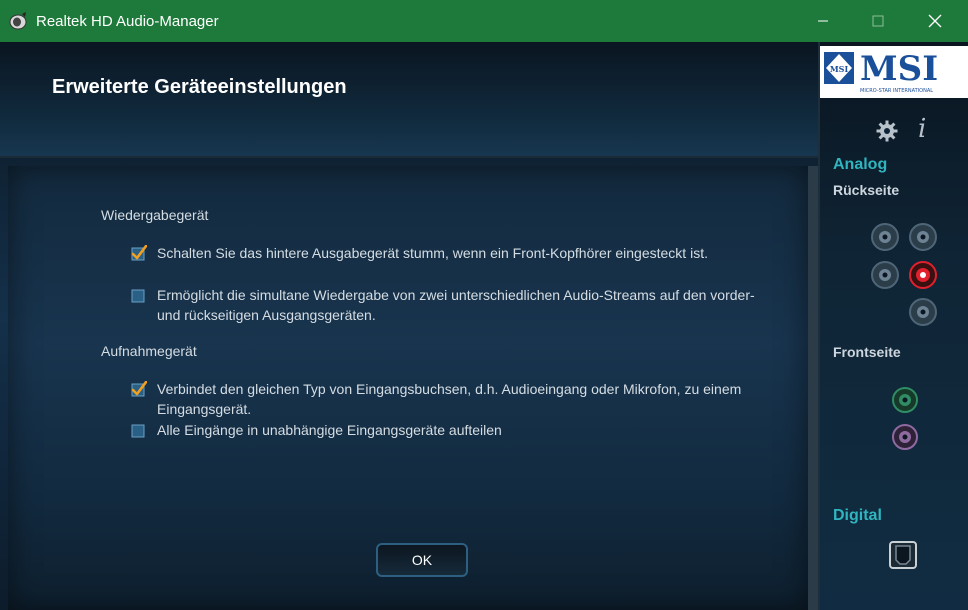 The width and height of the screenshot is (968, 610). I want to click on jack-front-pink, so click(905, 437).